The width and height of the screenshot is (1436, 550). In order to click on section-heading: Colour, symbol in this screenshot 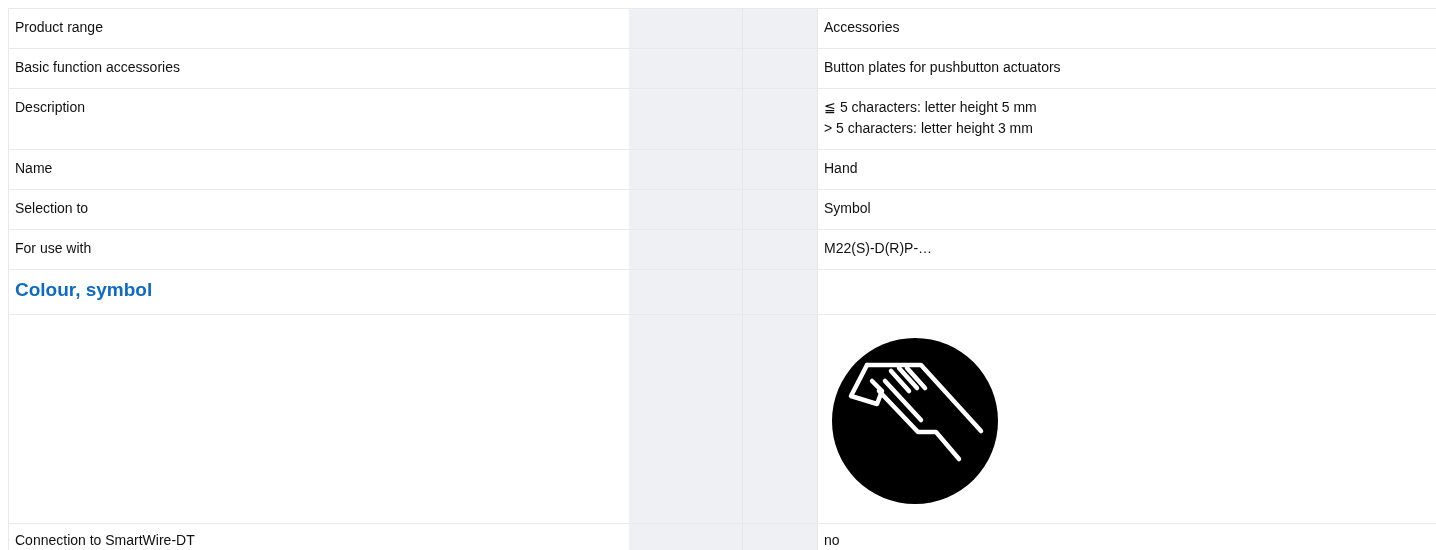, I will do `click(84, 290)`.